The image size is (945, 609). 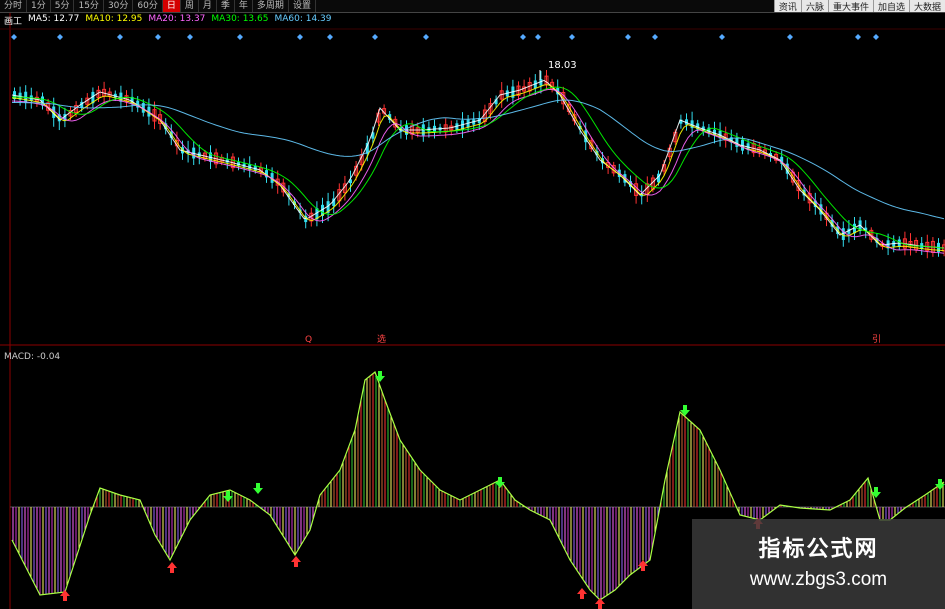 What do you see at coordinates (818, 579) in the screenshot?
I see `watermark-url: www.zbgs3.com` at bounding box center [818, 579].